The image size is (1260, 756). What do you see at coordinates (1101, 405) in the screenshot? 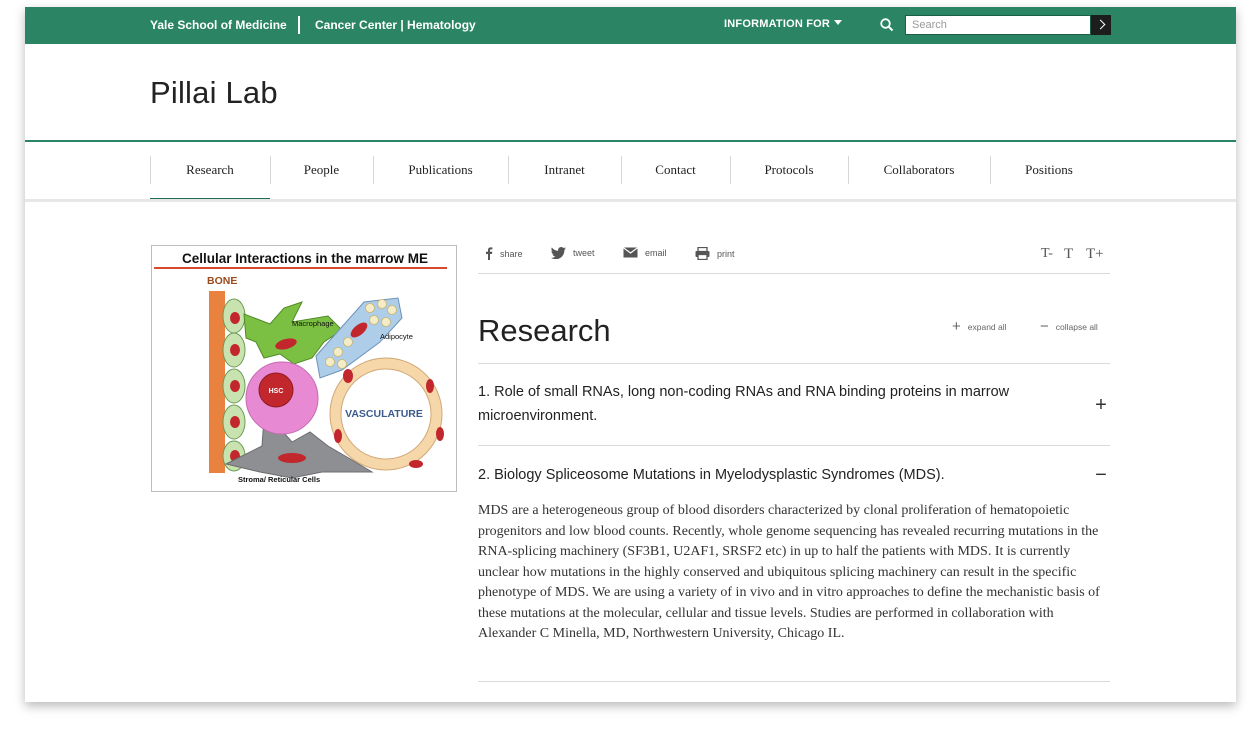
I see `expand-icon: +` at bounding box center [1101, 405].